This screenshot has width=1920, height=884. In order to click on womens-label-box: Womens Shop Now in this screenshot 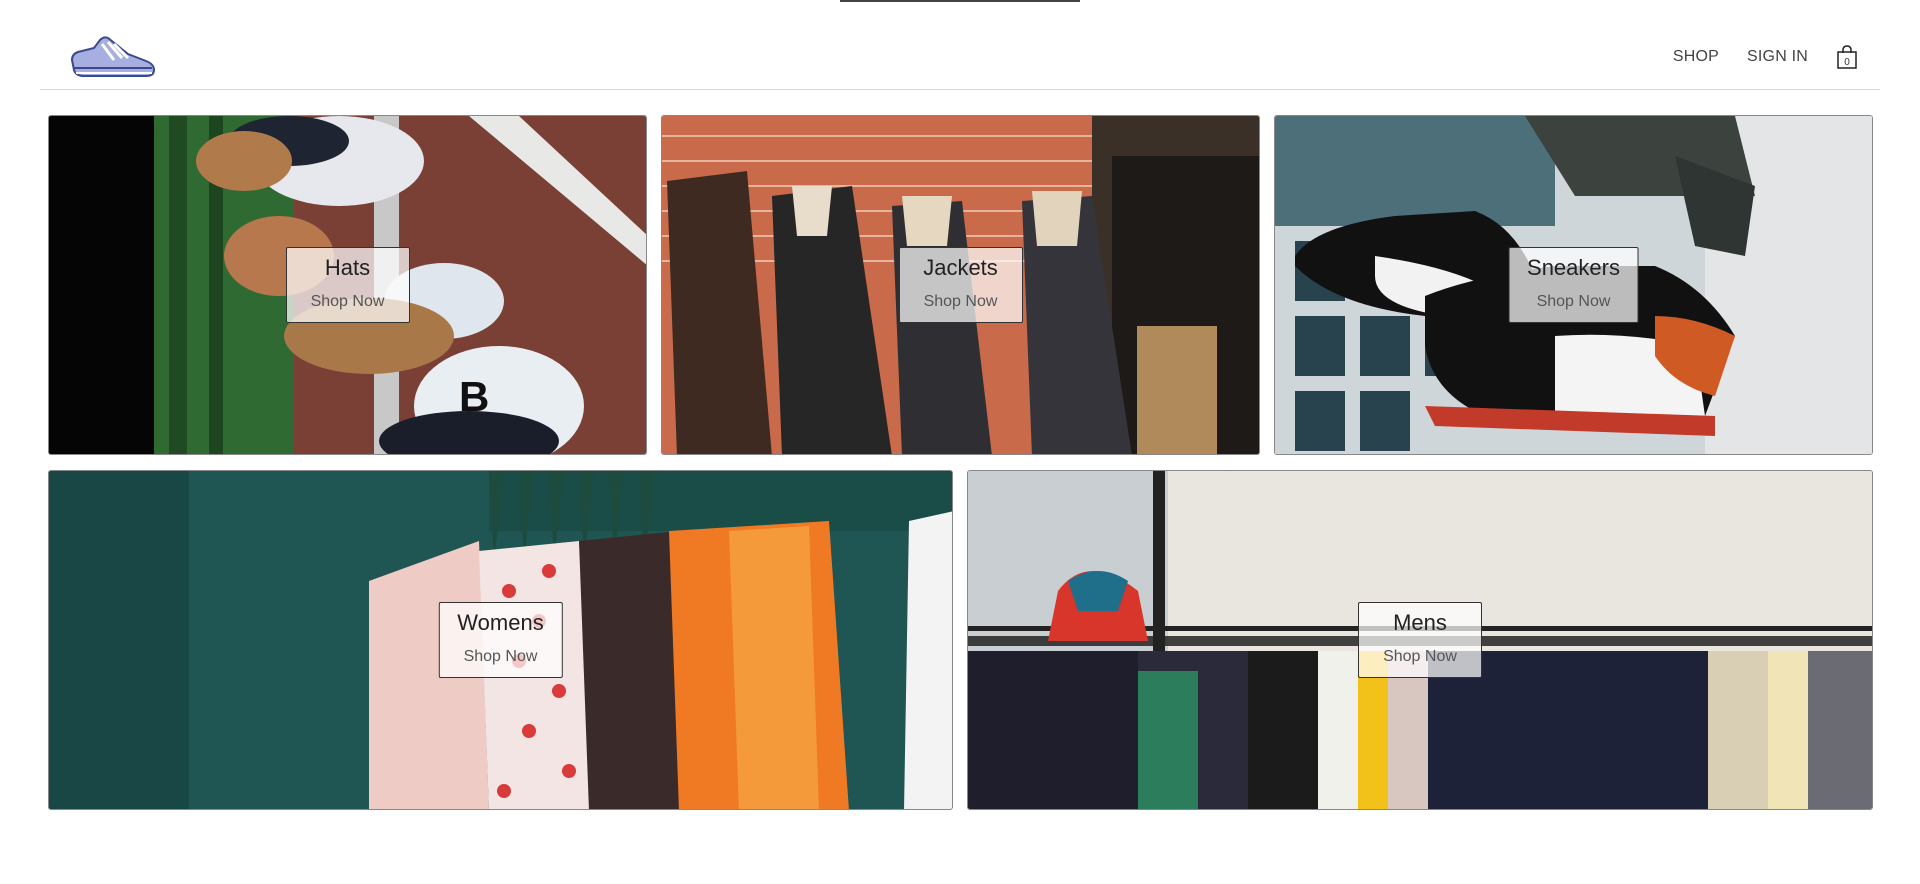, I will do `click(500, 640)`.